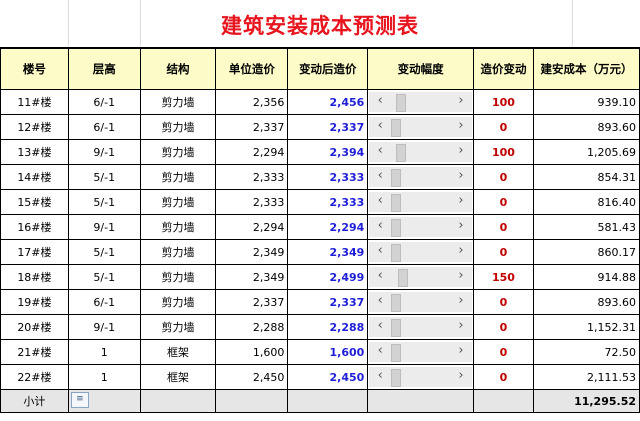 This screenshot has height=421, width=640. Describe the element at coordinates (328, 377) in the screenshot. I see `cell-adjusted-cost: 2,450` at that location.